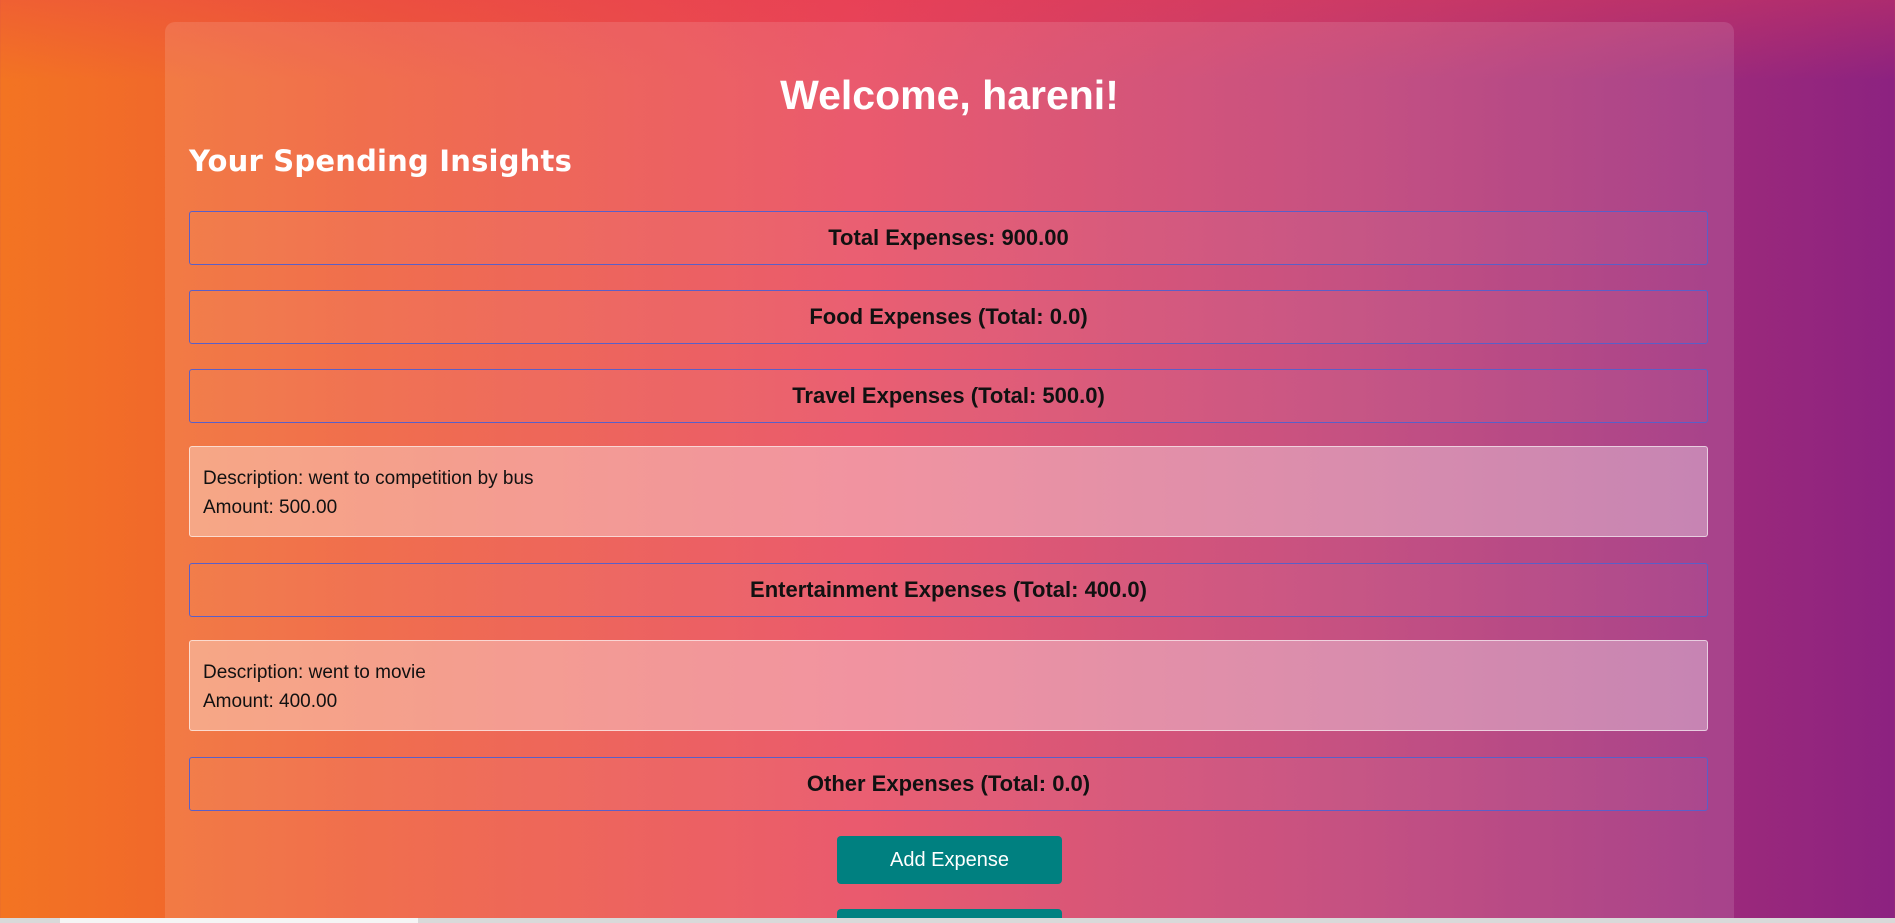 The height and width of the screenshot is (923, 1895). Describe the element at coordinates (314, 672) in the screenshot. I see `expense-description: Description: went to movie` at that location.